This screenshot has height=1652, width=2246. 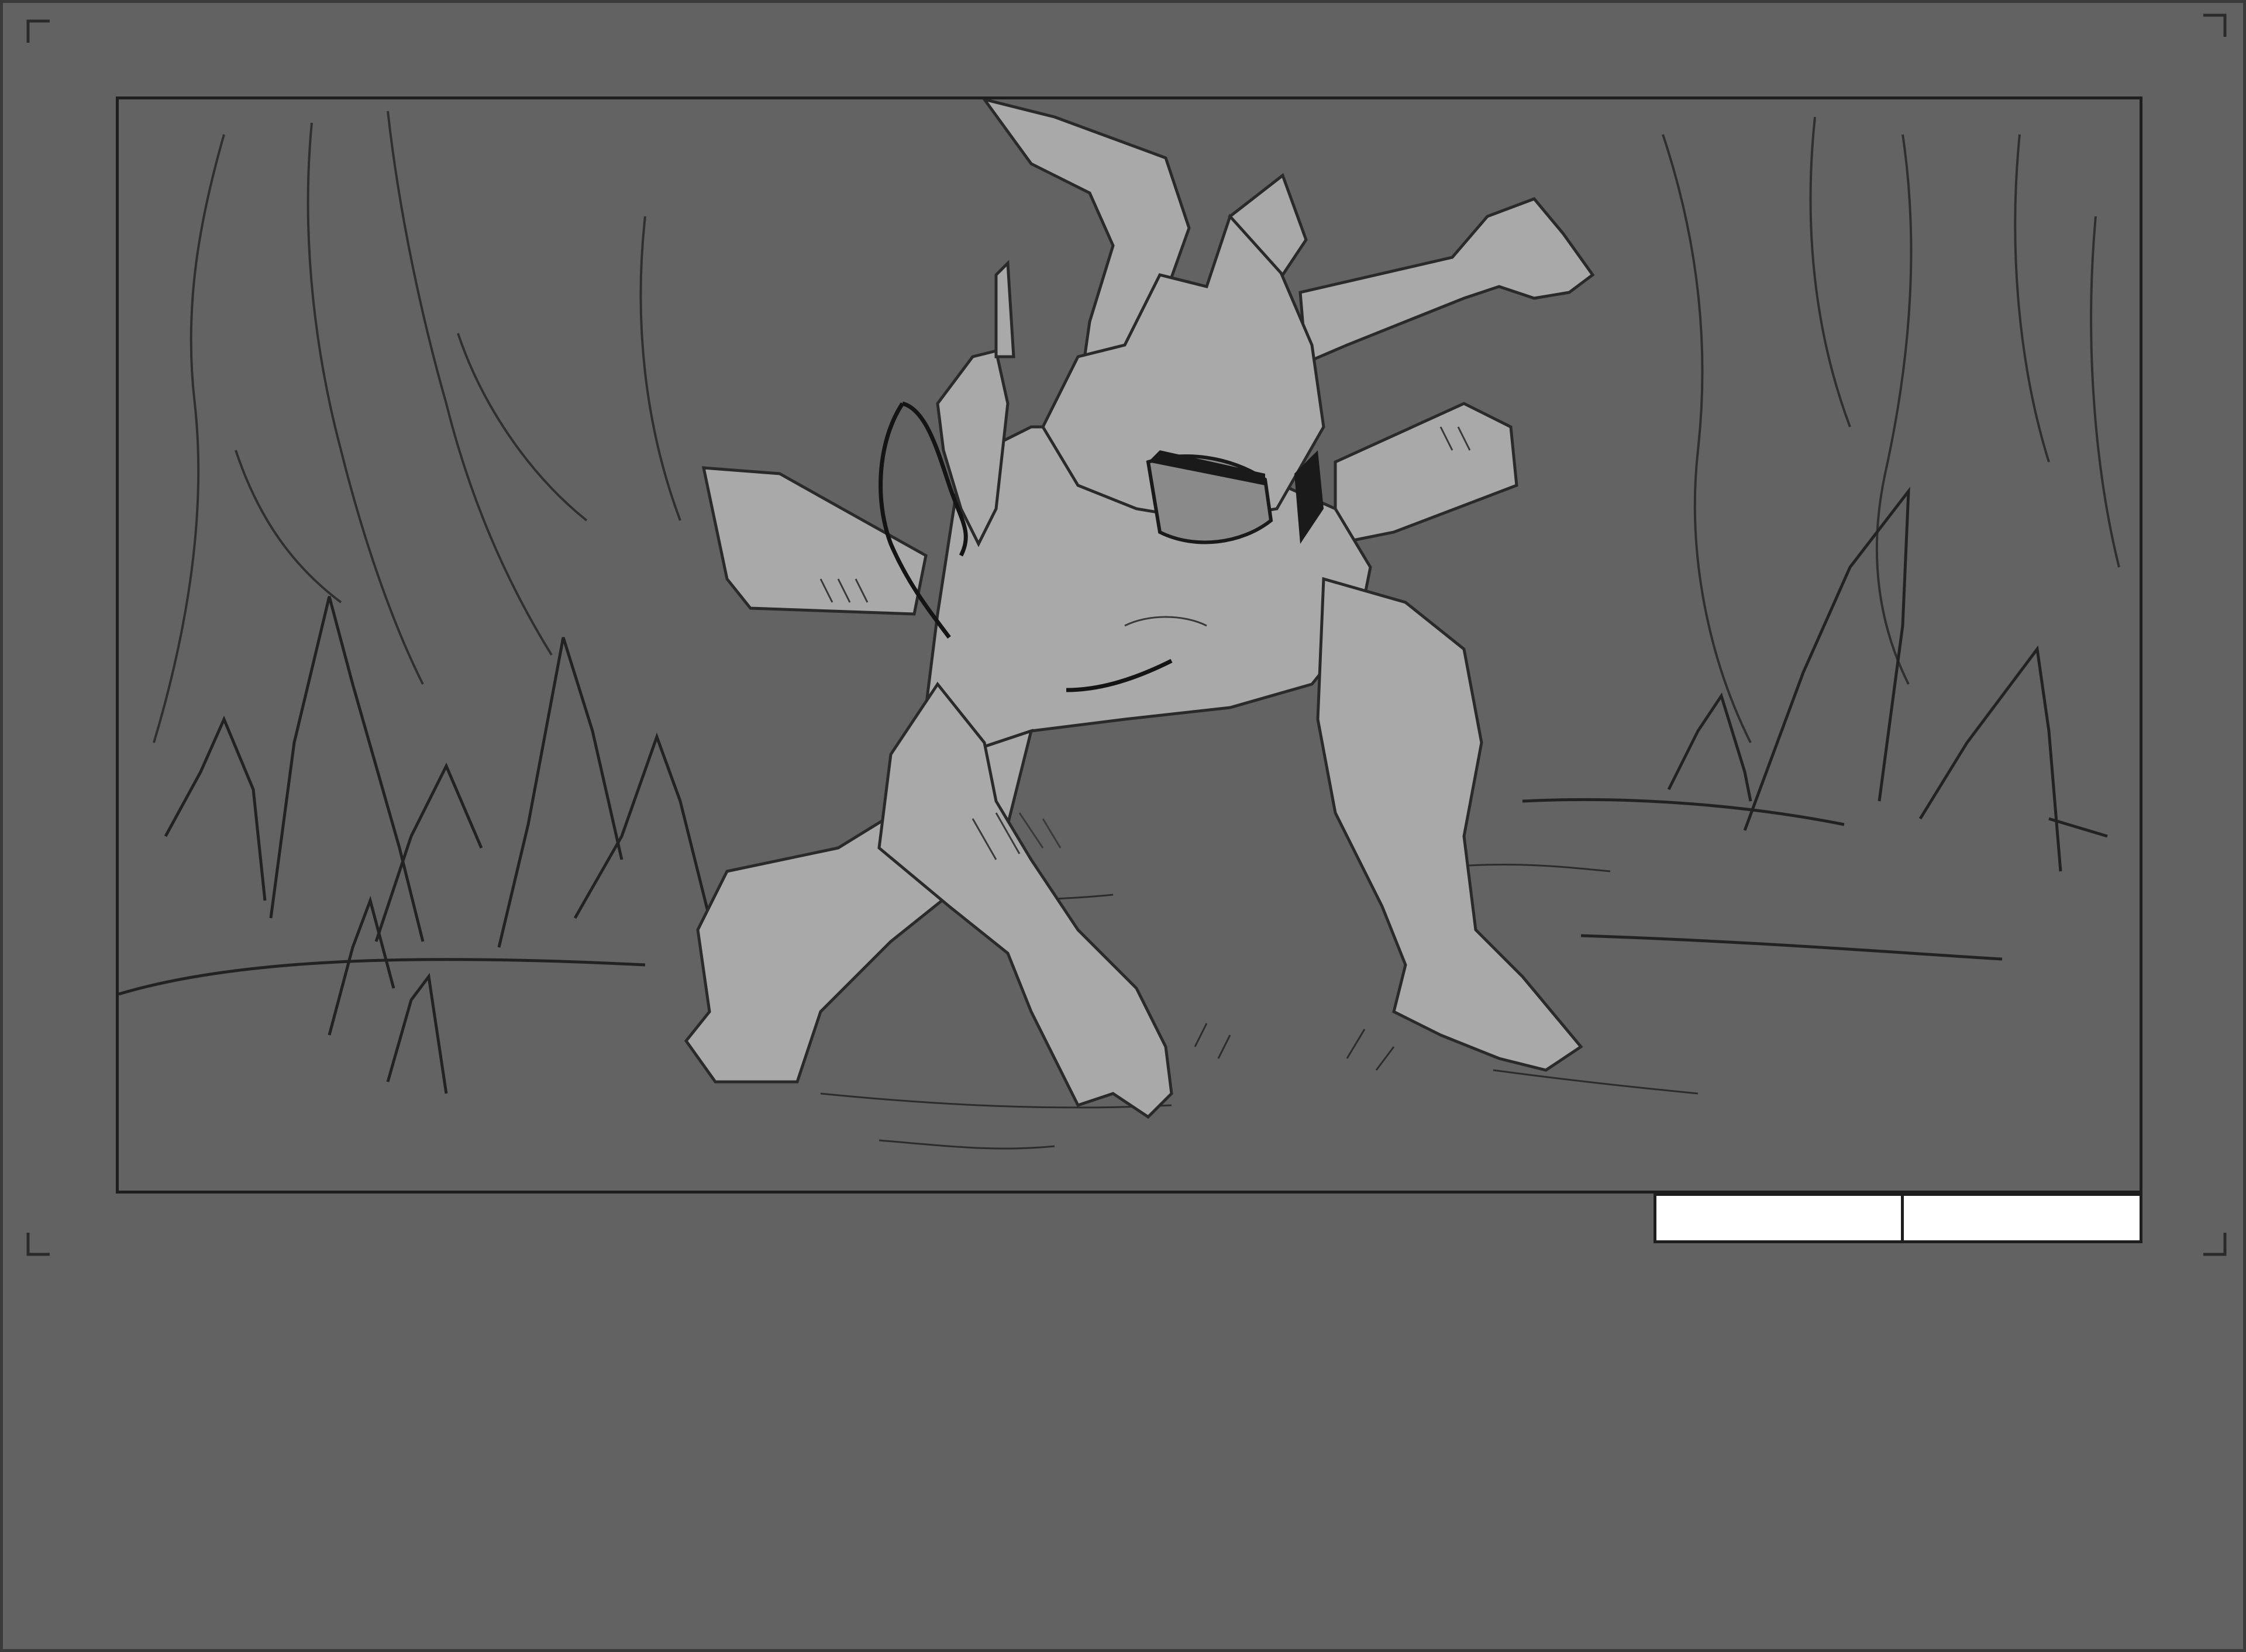 I want to click on caption-box-right, so click(x=2023, y=1218).